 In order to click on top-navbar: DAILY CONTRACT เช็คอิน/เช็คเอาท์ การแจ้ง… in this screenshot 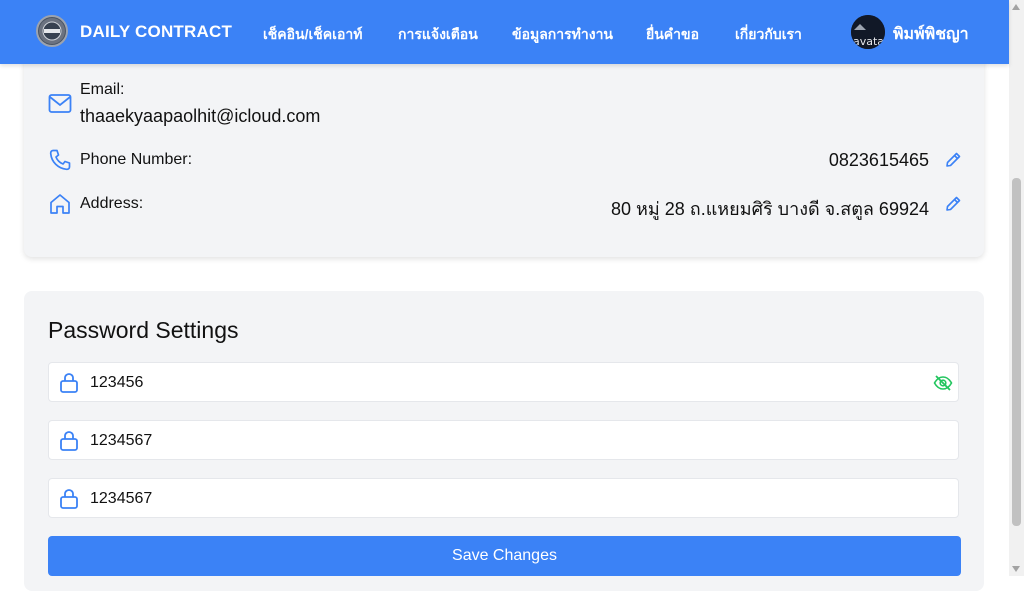, I will do `click(504, 32)`.